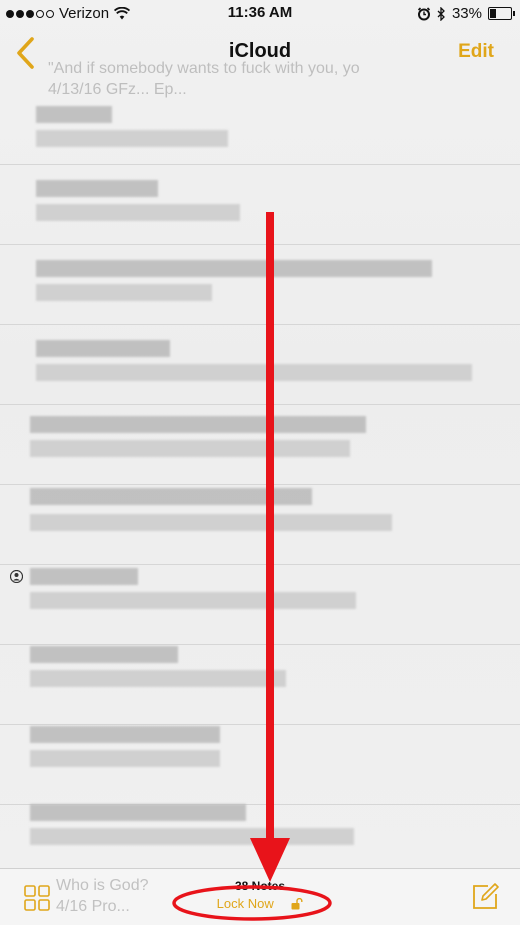  I want to click on status-bar: Verizon 11:36 AM 33%, so click(260, 14).